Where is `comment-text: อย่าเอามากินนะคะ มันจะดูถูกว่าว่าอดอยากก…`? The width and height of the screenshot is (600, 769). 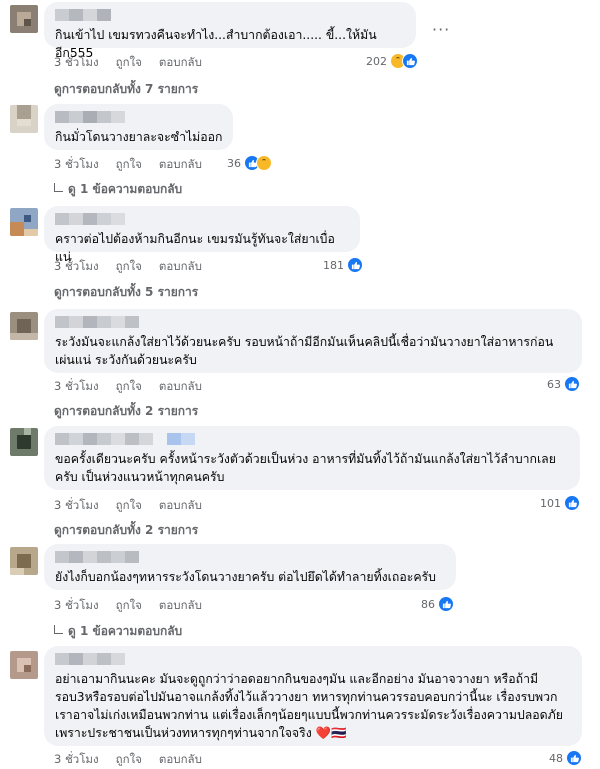 comment-text: อย่าเอามากินนะคะ มันจะดูถูกว่าว่าอดอยากก… is located at coordinates (309, 706).